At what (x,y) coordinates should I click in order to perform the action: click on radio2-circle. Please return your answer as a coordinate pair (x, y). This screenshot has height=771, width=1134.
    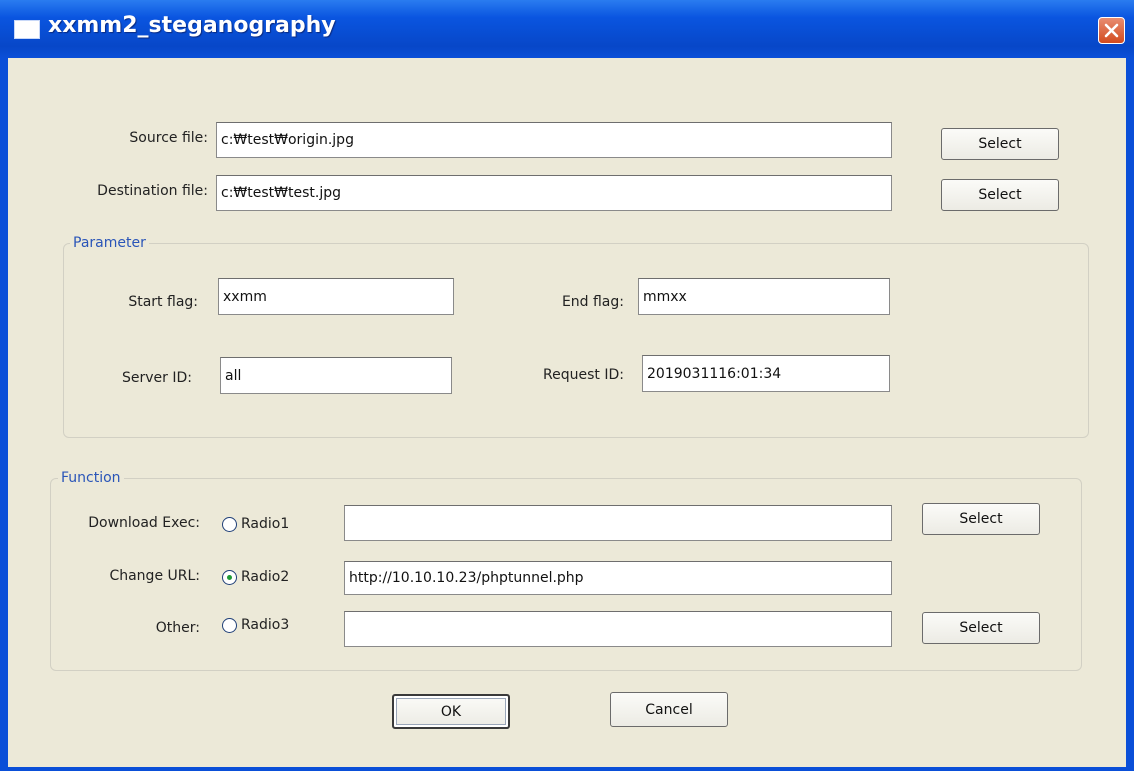
    Looking at the image, I should click on (229, 577).